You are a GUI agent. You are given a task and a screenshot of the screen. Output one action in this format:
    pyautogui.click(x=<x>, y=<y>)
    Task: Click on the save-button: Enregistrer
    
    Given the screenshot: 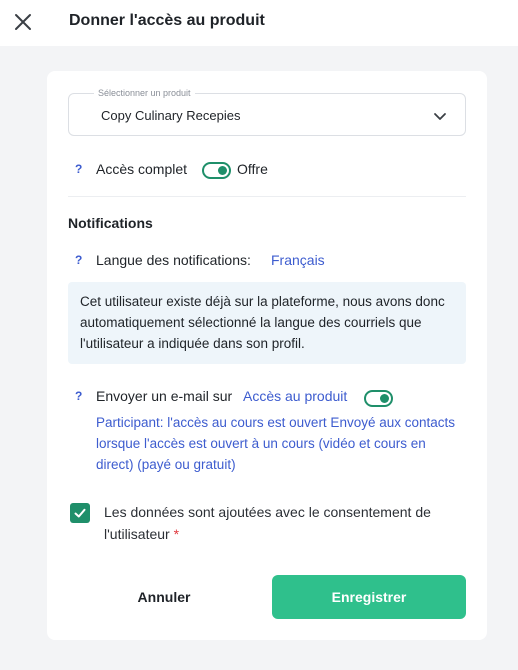 What is the action you would take?
    pyautogui.click(x=369, y=597)
    